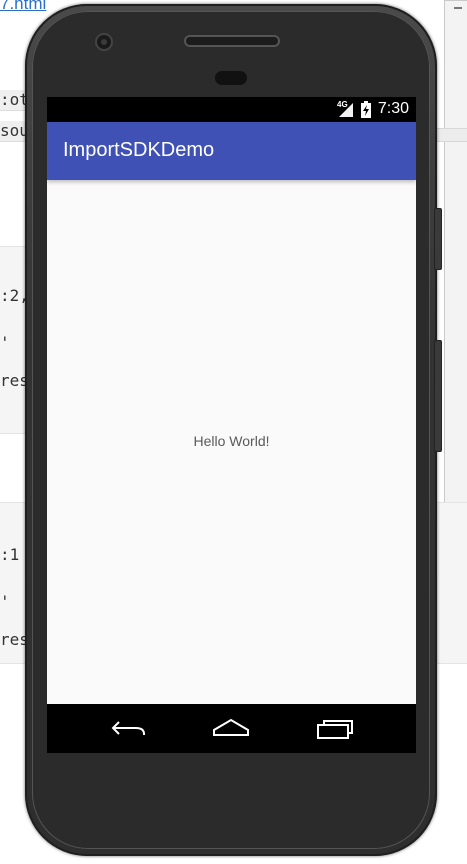 This screenshot has height=864, width=467. I want to click on code-strip, so click(449, 135).